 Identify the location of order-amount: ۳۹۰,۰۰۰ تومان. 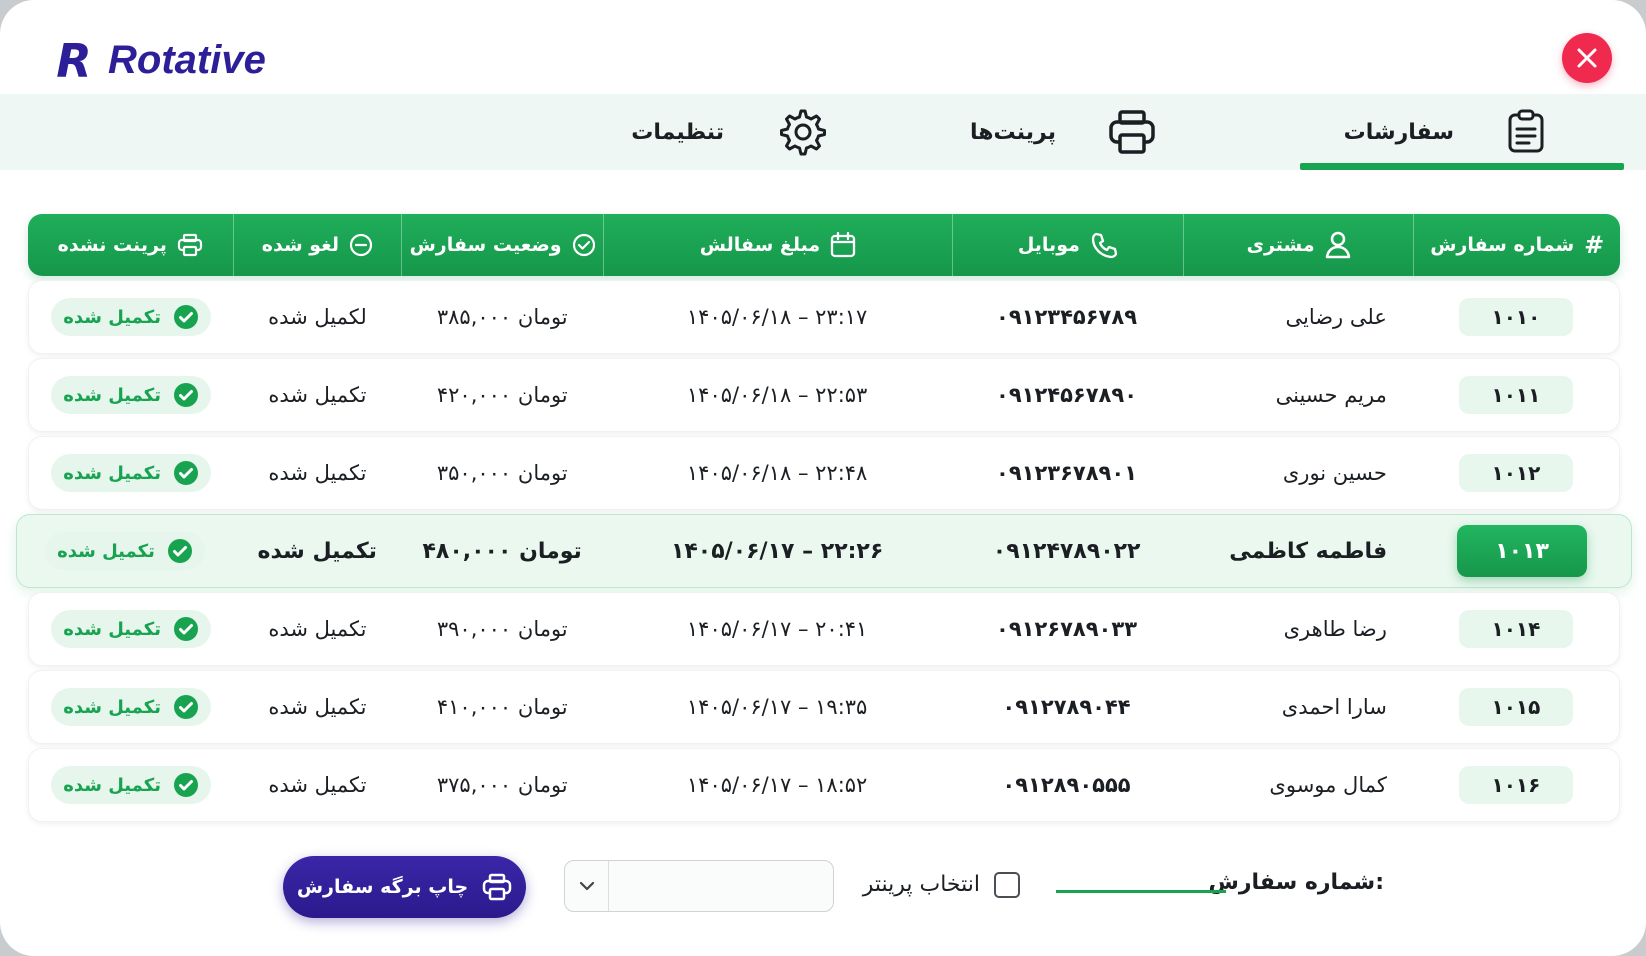
(502, 629).